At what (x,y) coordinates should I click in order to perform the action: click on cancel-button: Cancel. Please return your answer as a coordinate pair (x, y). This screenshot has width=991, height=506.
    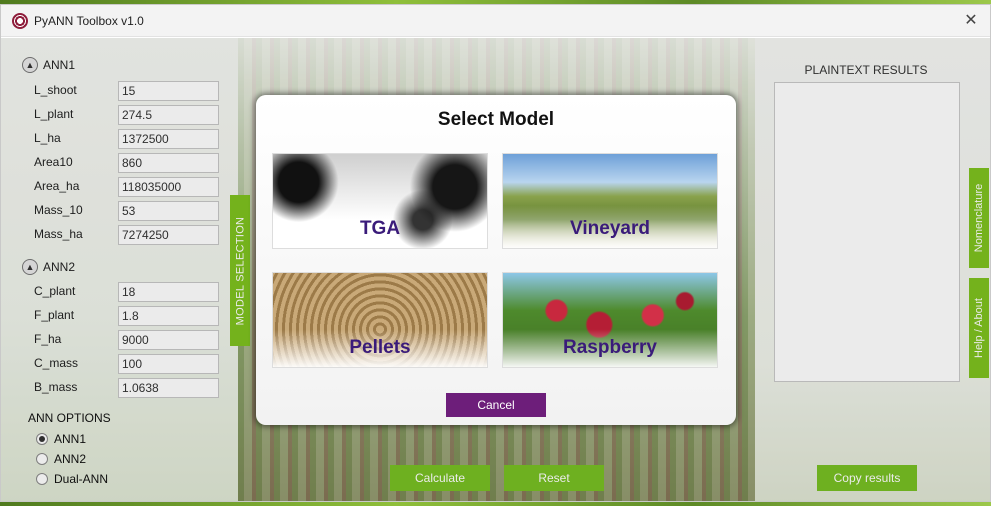
    Looking at the image, I should click on (496, 405).